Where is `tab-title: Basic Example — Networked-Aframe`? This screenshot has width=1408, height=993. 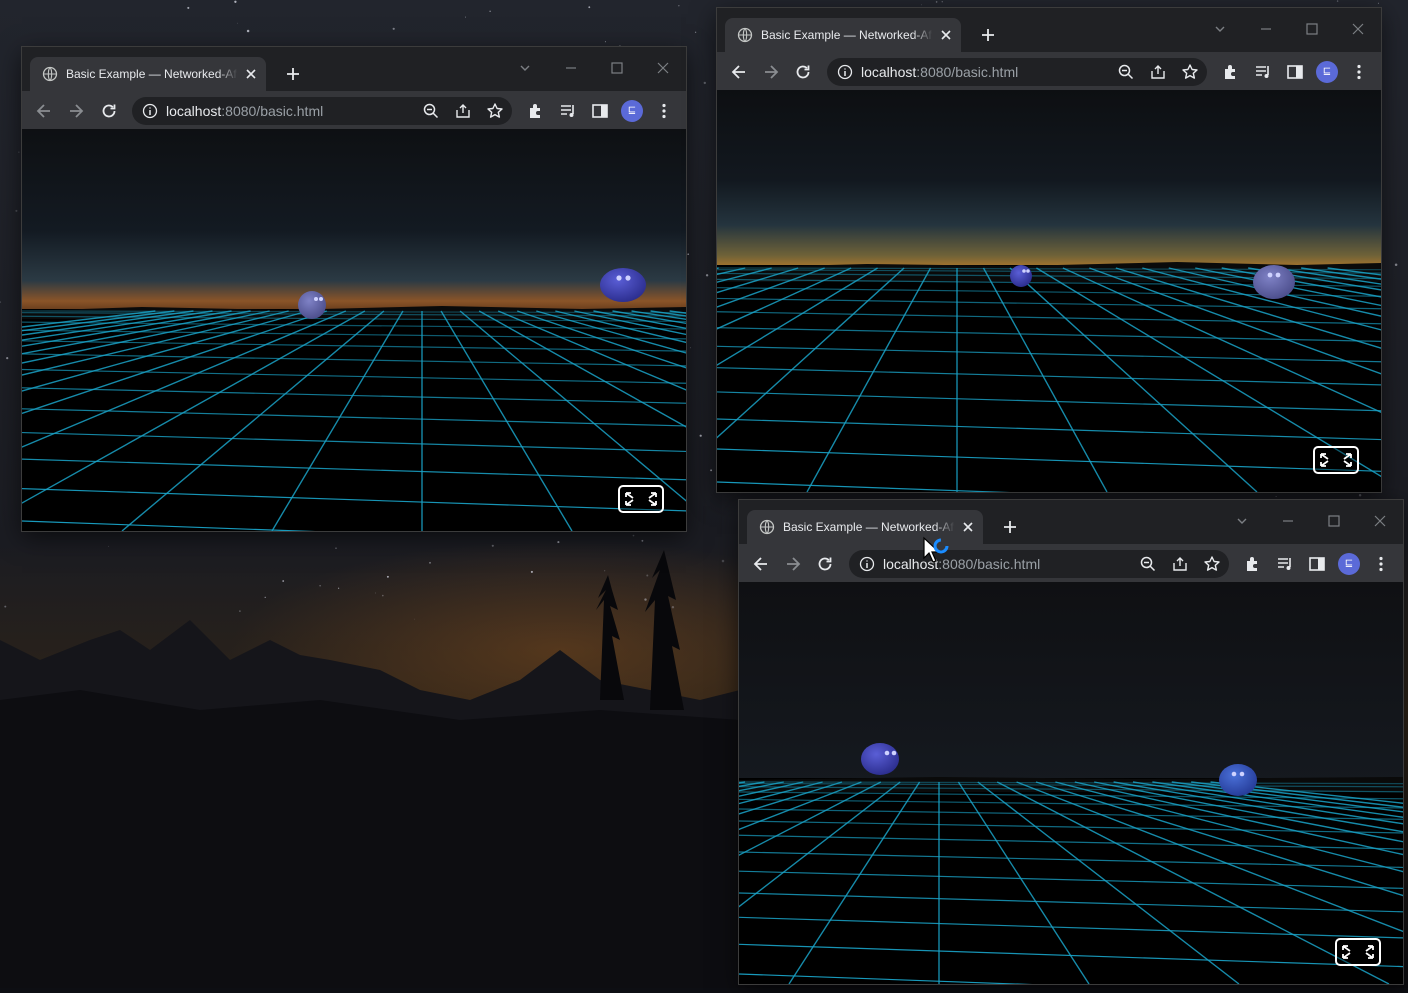
tab-title: Basic Example — Networked-Aframe is located at coordinates (152, 74).